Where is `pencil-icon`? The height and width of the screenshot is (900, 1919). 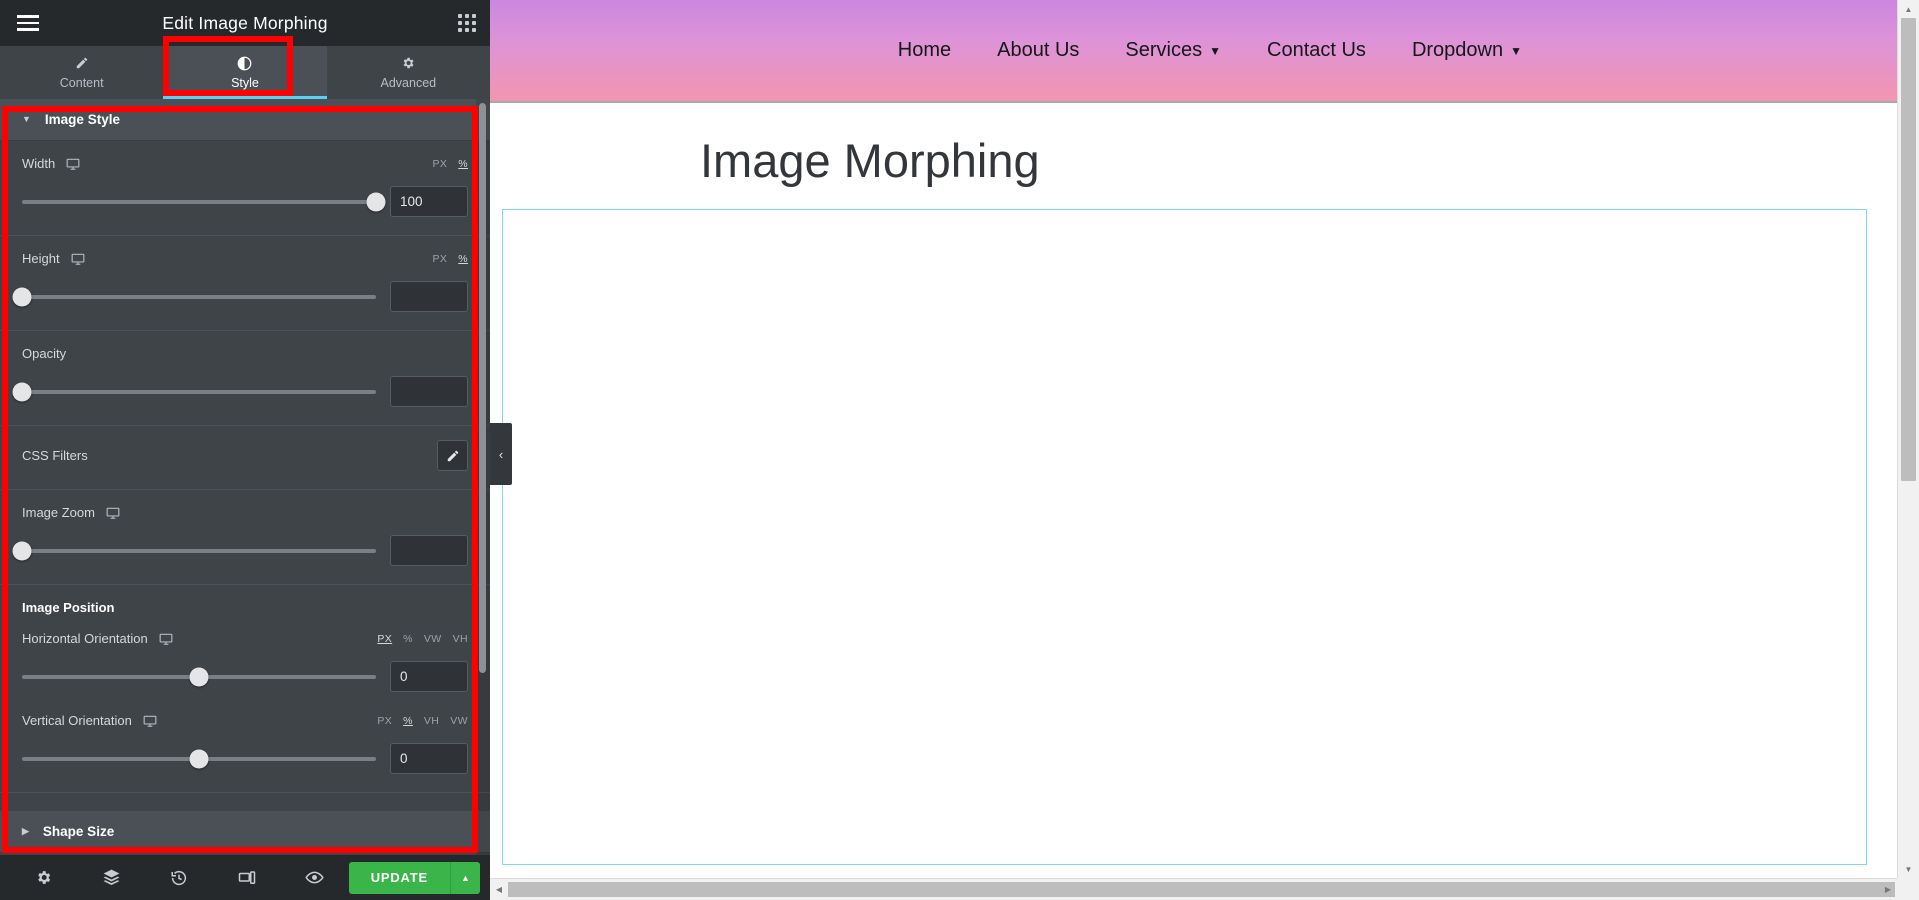 pencil-icon is located at coordinates (82, 64).